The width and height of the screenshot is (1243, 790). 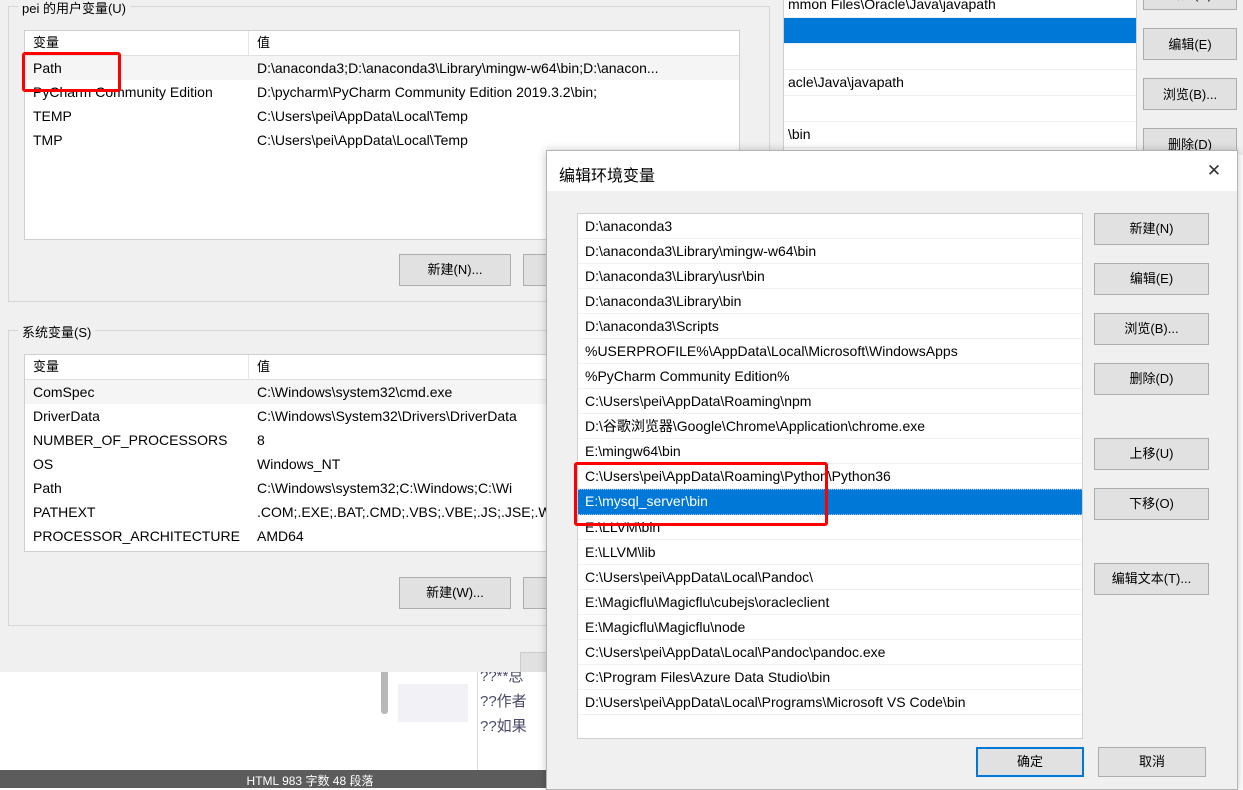 I want to click on variable-name: OS, so click(x=43, y=464).